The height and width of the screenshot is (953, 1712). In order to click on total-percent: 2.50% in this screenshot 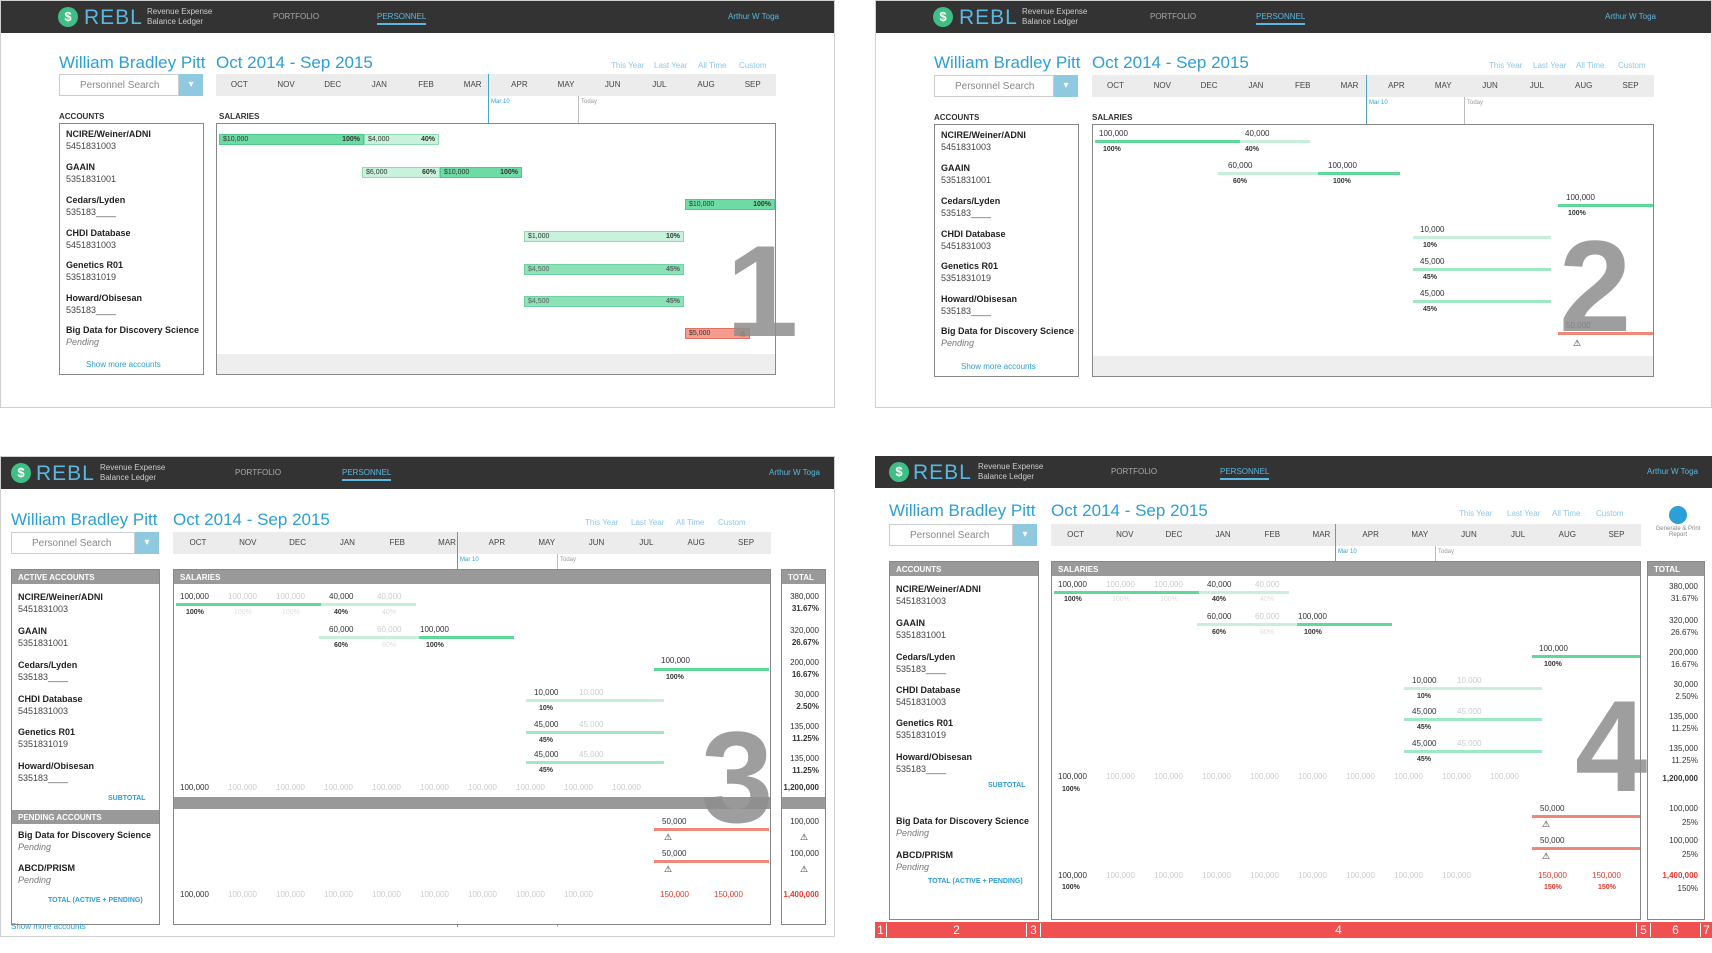, I will do `click(1686, 696)`.